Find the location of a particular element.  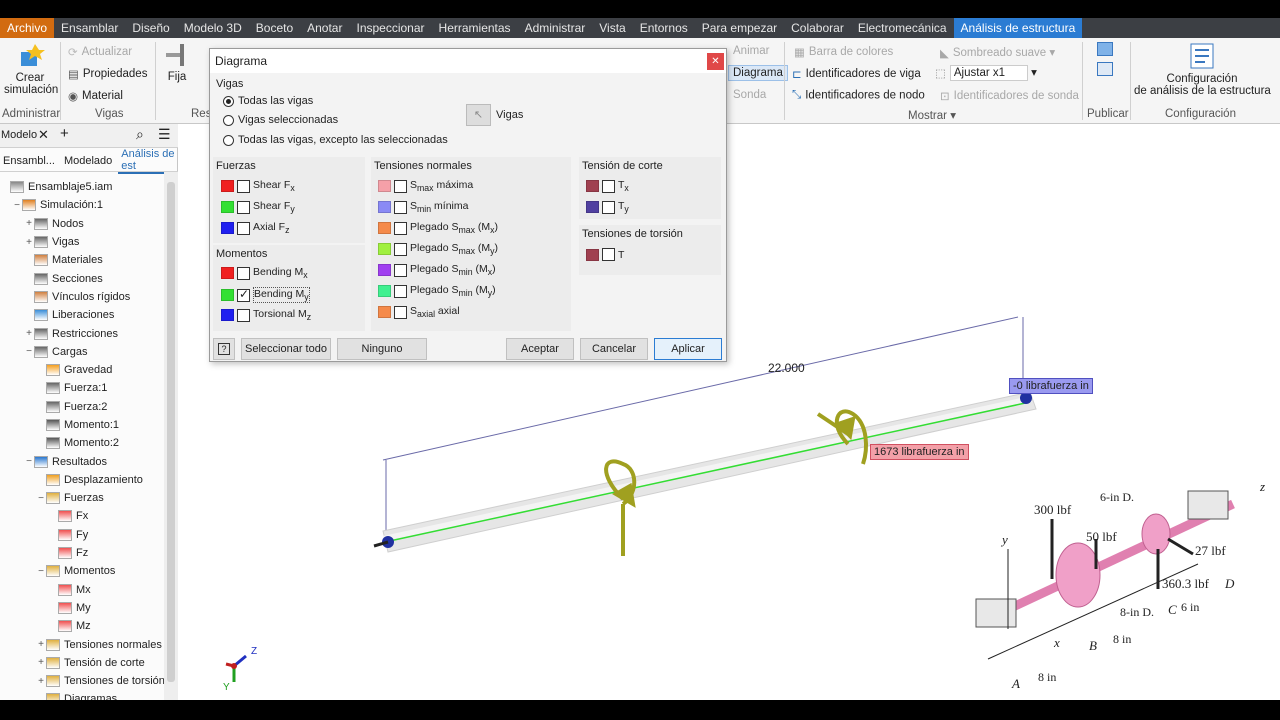

cancelar-button: Cancelar is located at coordinates (614, 349).